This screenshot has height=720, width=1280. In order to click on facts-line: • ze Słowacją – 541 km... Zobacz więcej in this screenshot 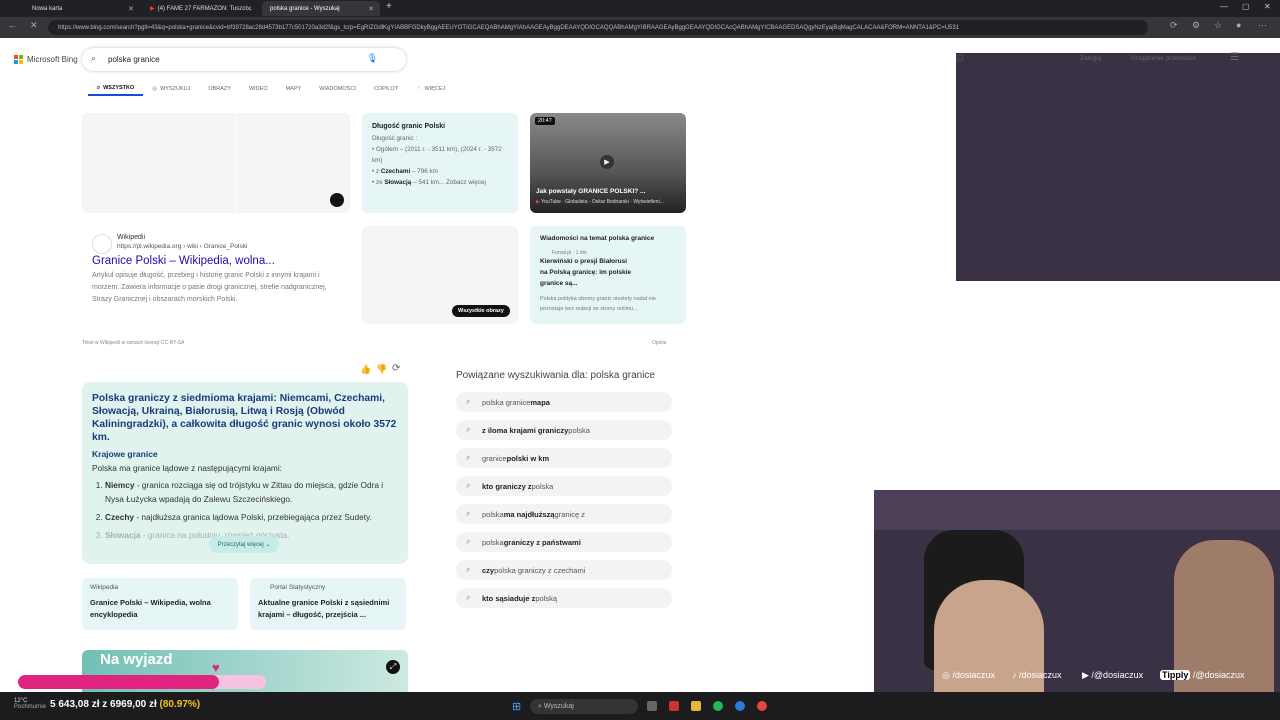, I will do `click(440, 182)`.